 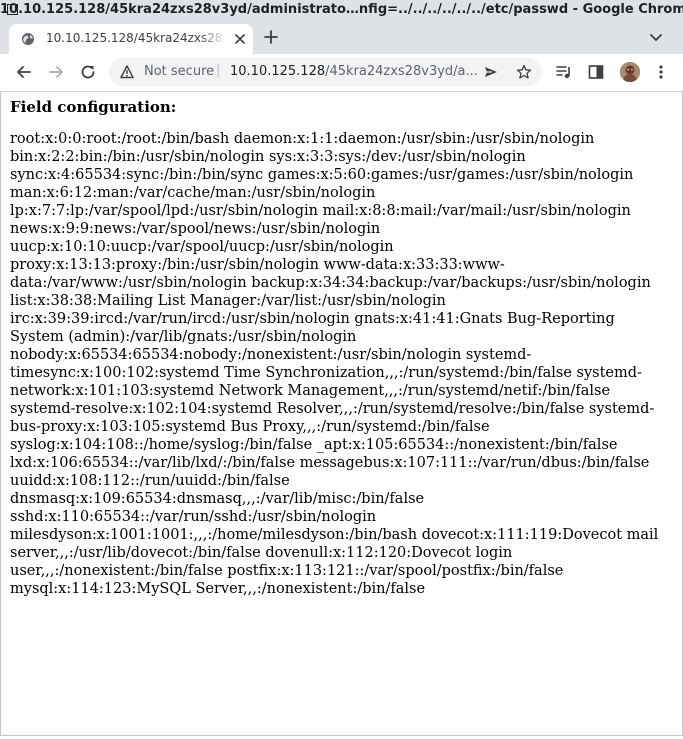 What do you see at coordinates (278, 71) in the screenshot?
I see `url-host: 10.10.125.128` at bounding box center [278, 71].